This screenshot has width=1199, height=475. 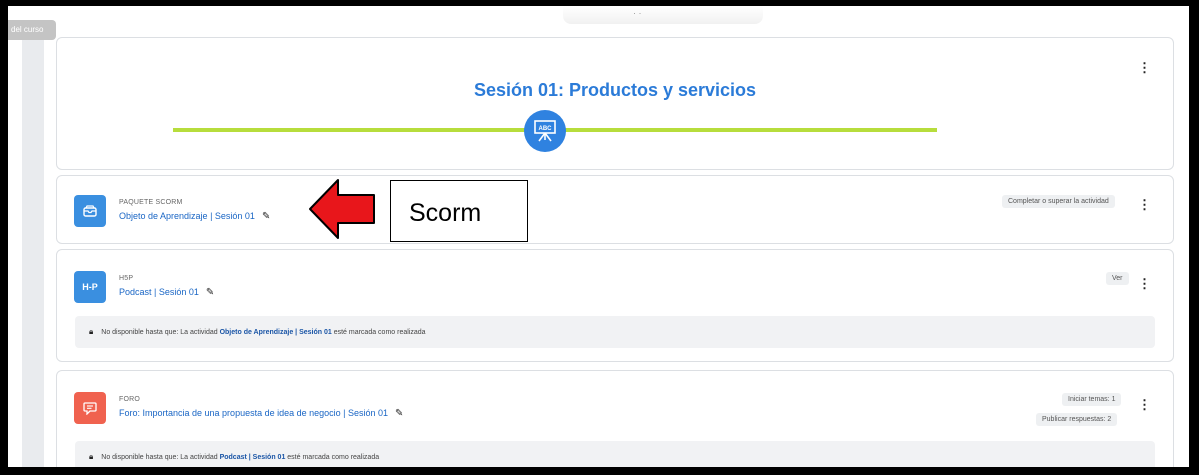 What do you see at coordinates (151, 202) in the screenshot?
I see `activity-type-label: PAQUETE SCORM` at bounding box center [151, 202].